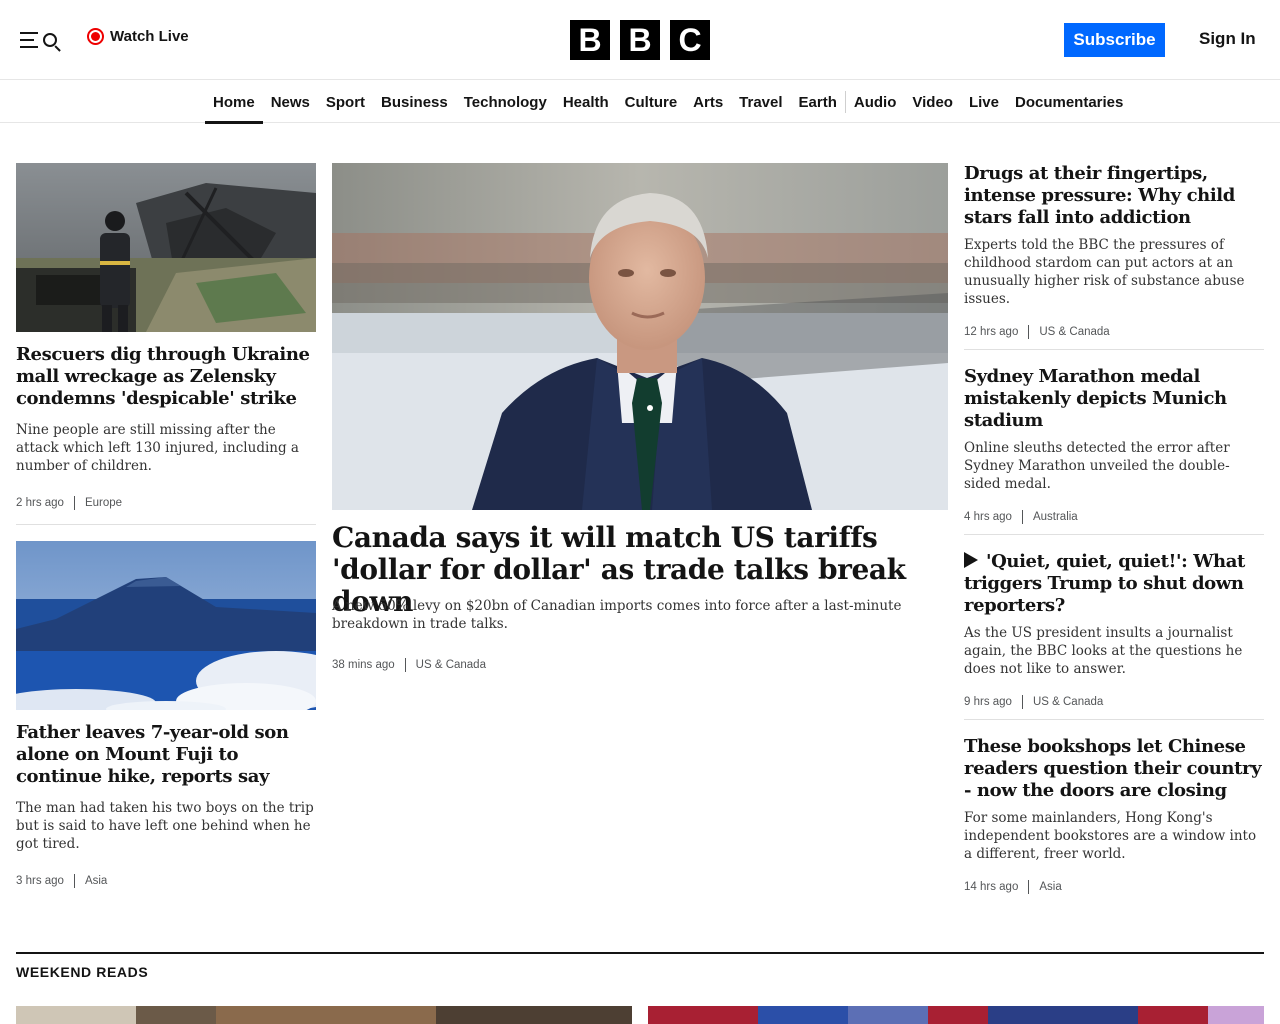 The width and height of the screenshot is (1280, 1024). I want to click on story-section-link: Australia, so click(1055, 517).